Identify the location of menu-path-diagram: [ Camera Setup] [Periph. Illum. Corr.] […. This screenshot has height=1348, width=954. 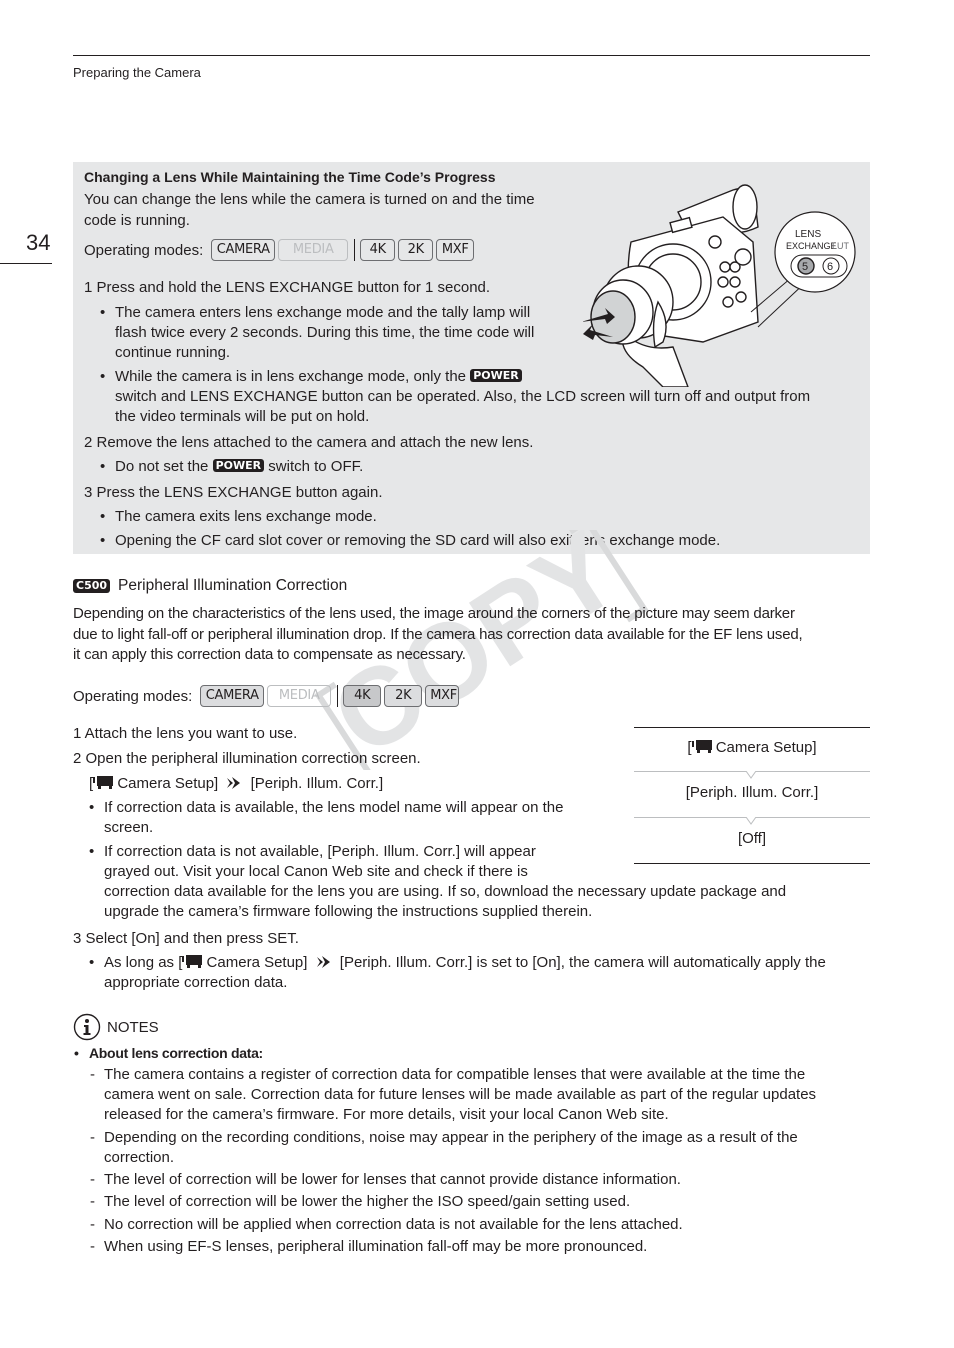
(752, 795).